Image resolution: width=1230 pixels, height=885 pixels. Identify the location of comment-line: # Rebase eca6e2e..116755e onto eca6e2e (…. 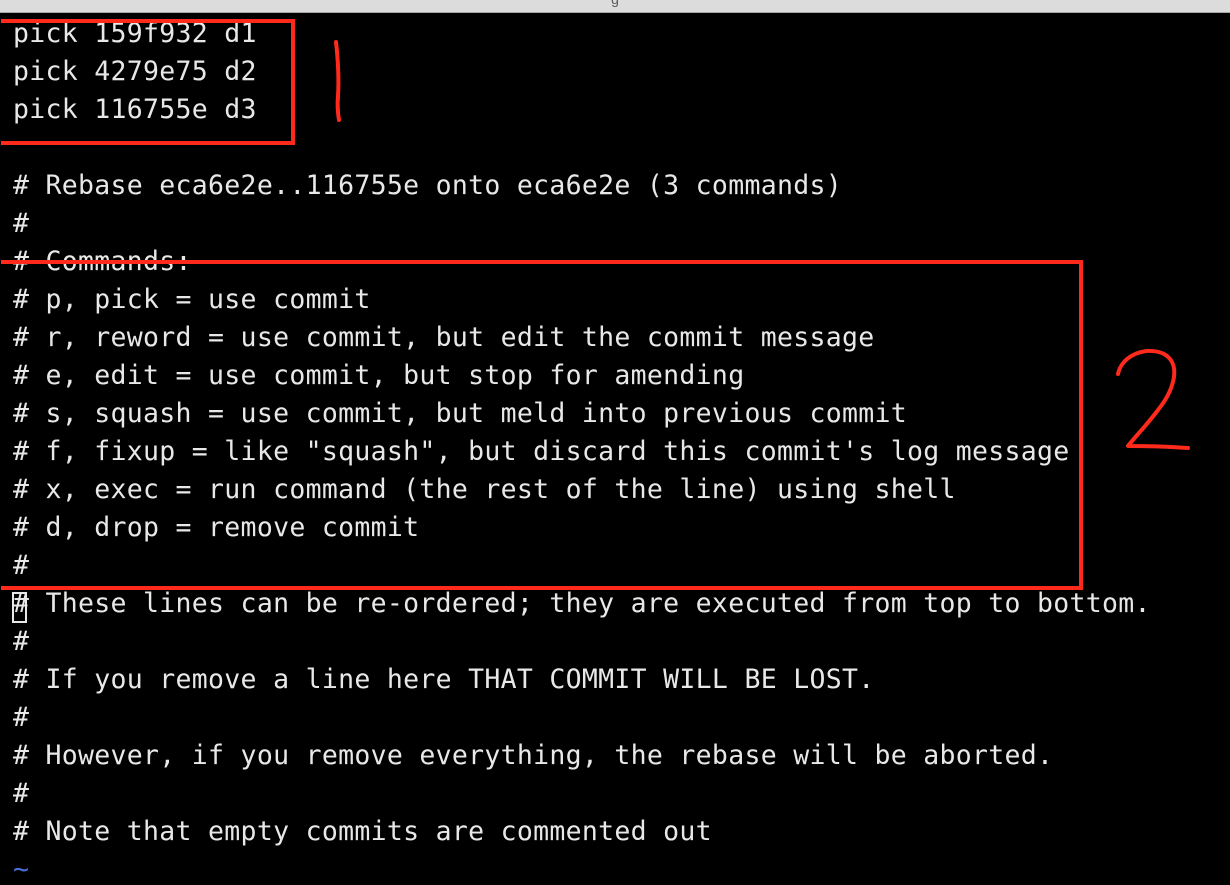
(427, 186).